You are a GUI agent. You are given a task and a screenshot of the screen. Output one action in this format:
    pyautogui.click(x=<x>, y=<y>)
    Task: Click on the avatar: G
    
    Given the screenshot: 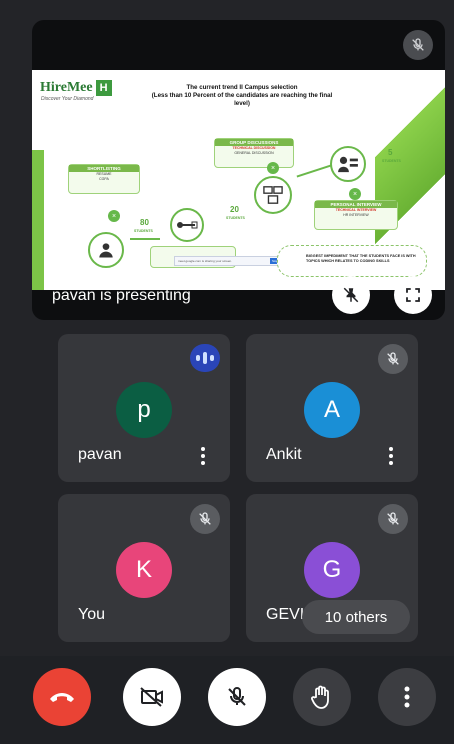 What is the action you would take?
    pyautogui.click(x=332, y=570)
    